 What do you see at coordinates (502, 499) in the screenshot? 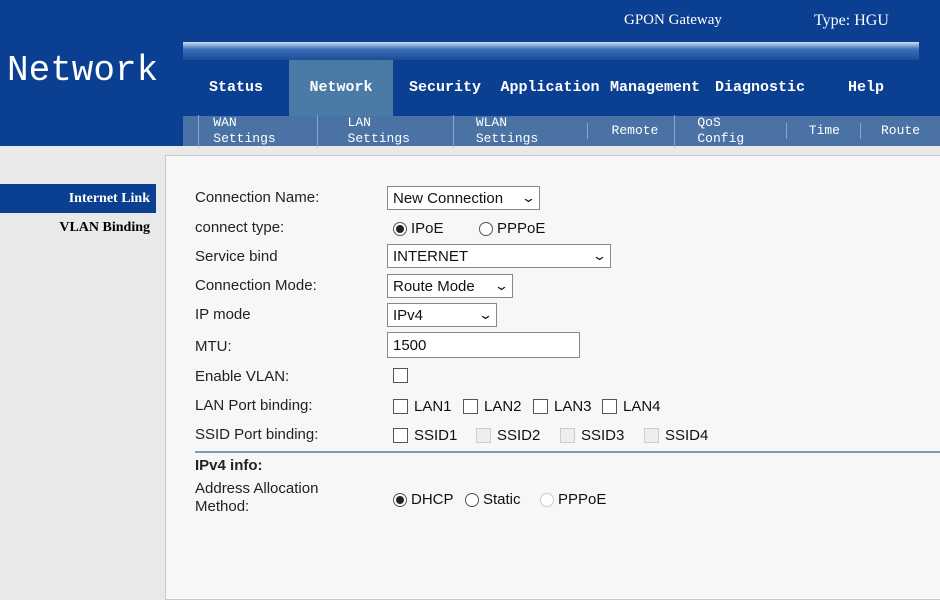
I see `static-label: Static` at bounding box center [502, 499].